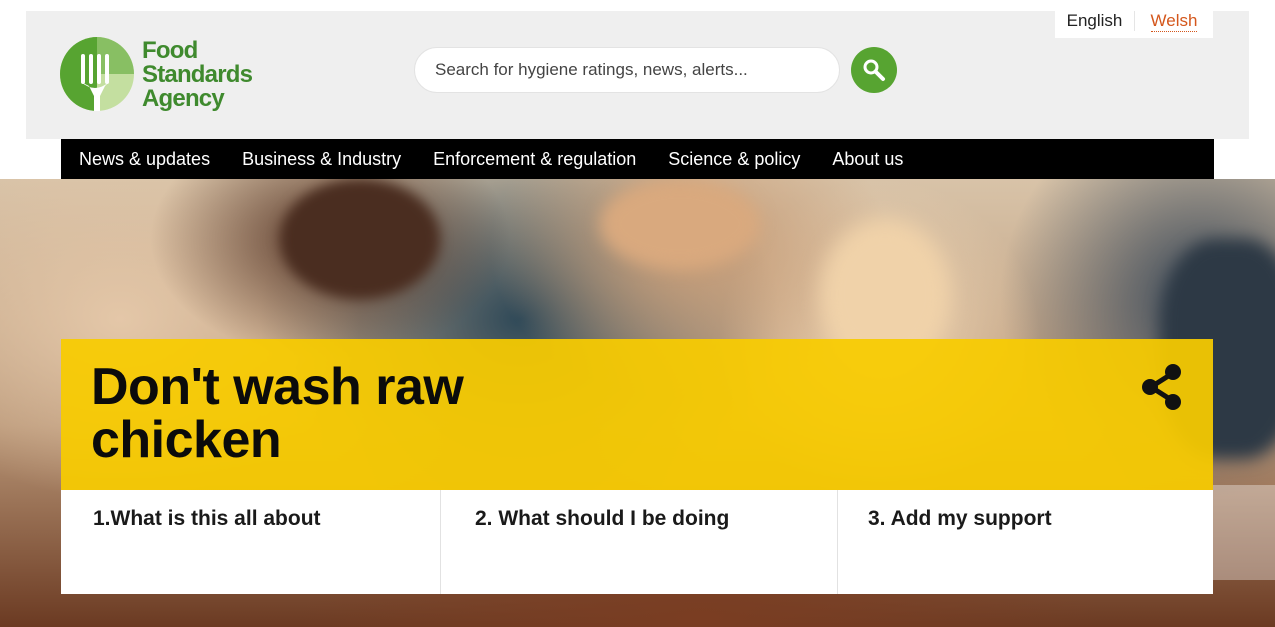 The height and width of the screenshot is (627, 1275). I want to click on language-welsh-link: Welsh, so click(1174, 21).